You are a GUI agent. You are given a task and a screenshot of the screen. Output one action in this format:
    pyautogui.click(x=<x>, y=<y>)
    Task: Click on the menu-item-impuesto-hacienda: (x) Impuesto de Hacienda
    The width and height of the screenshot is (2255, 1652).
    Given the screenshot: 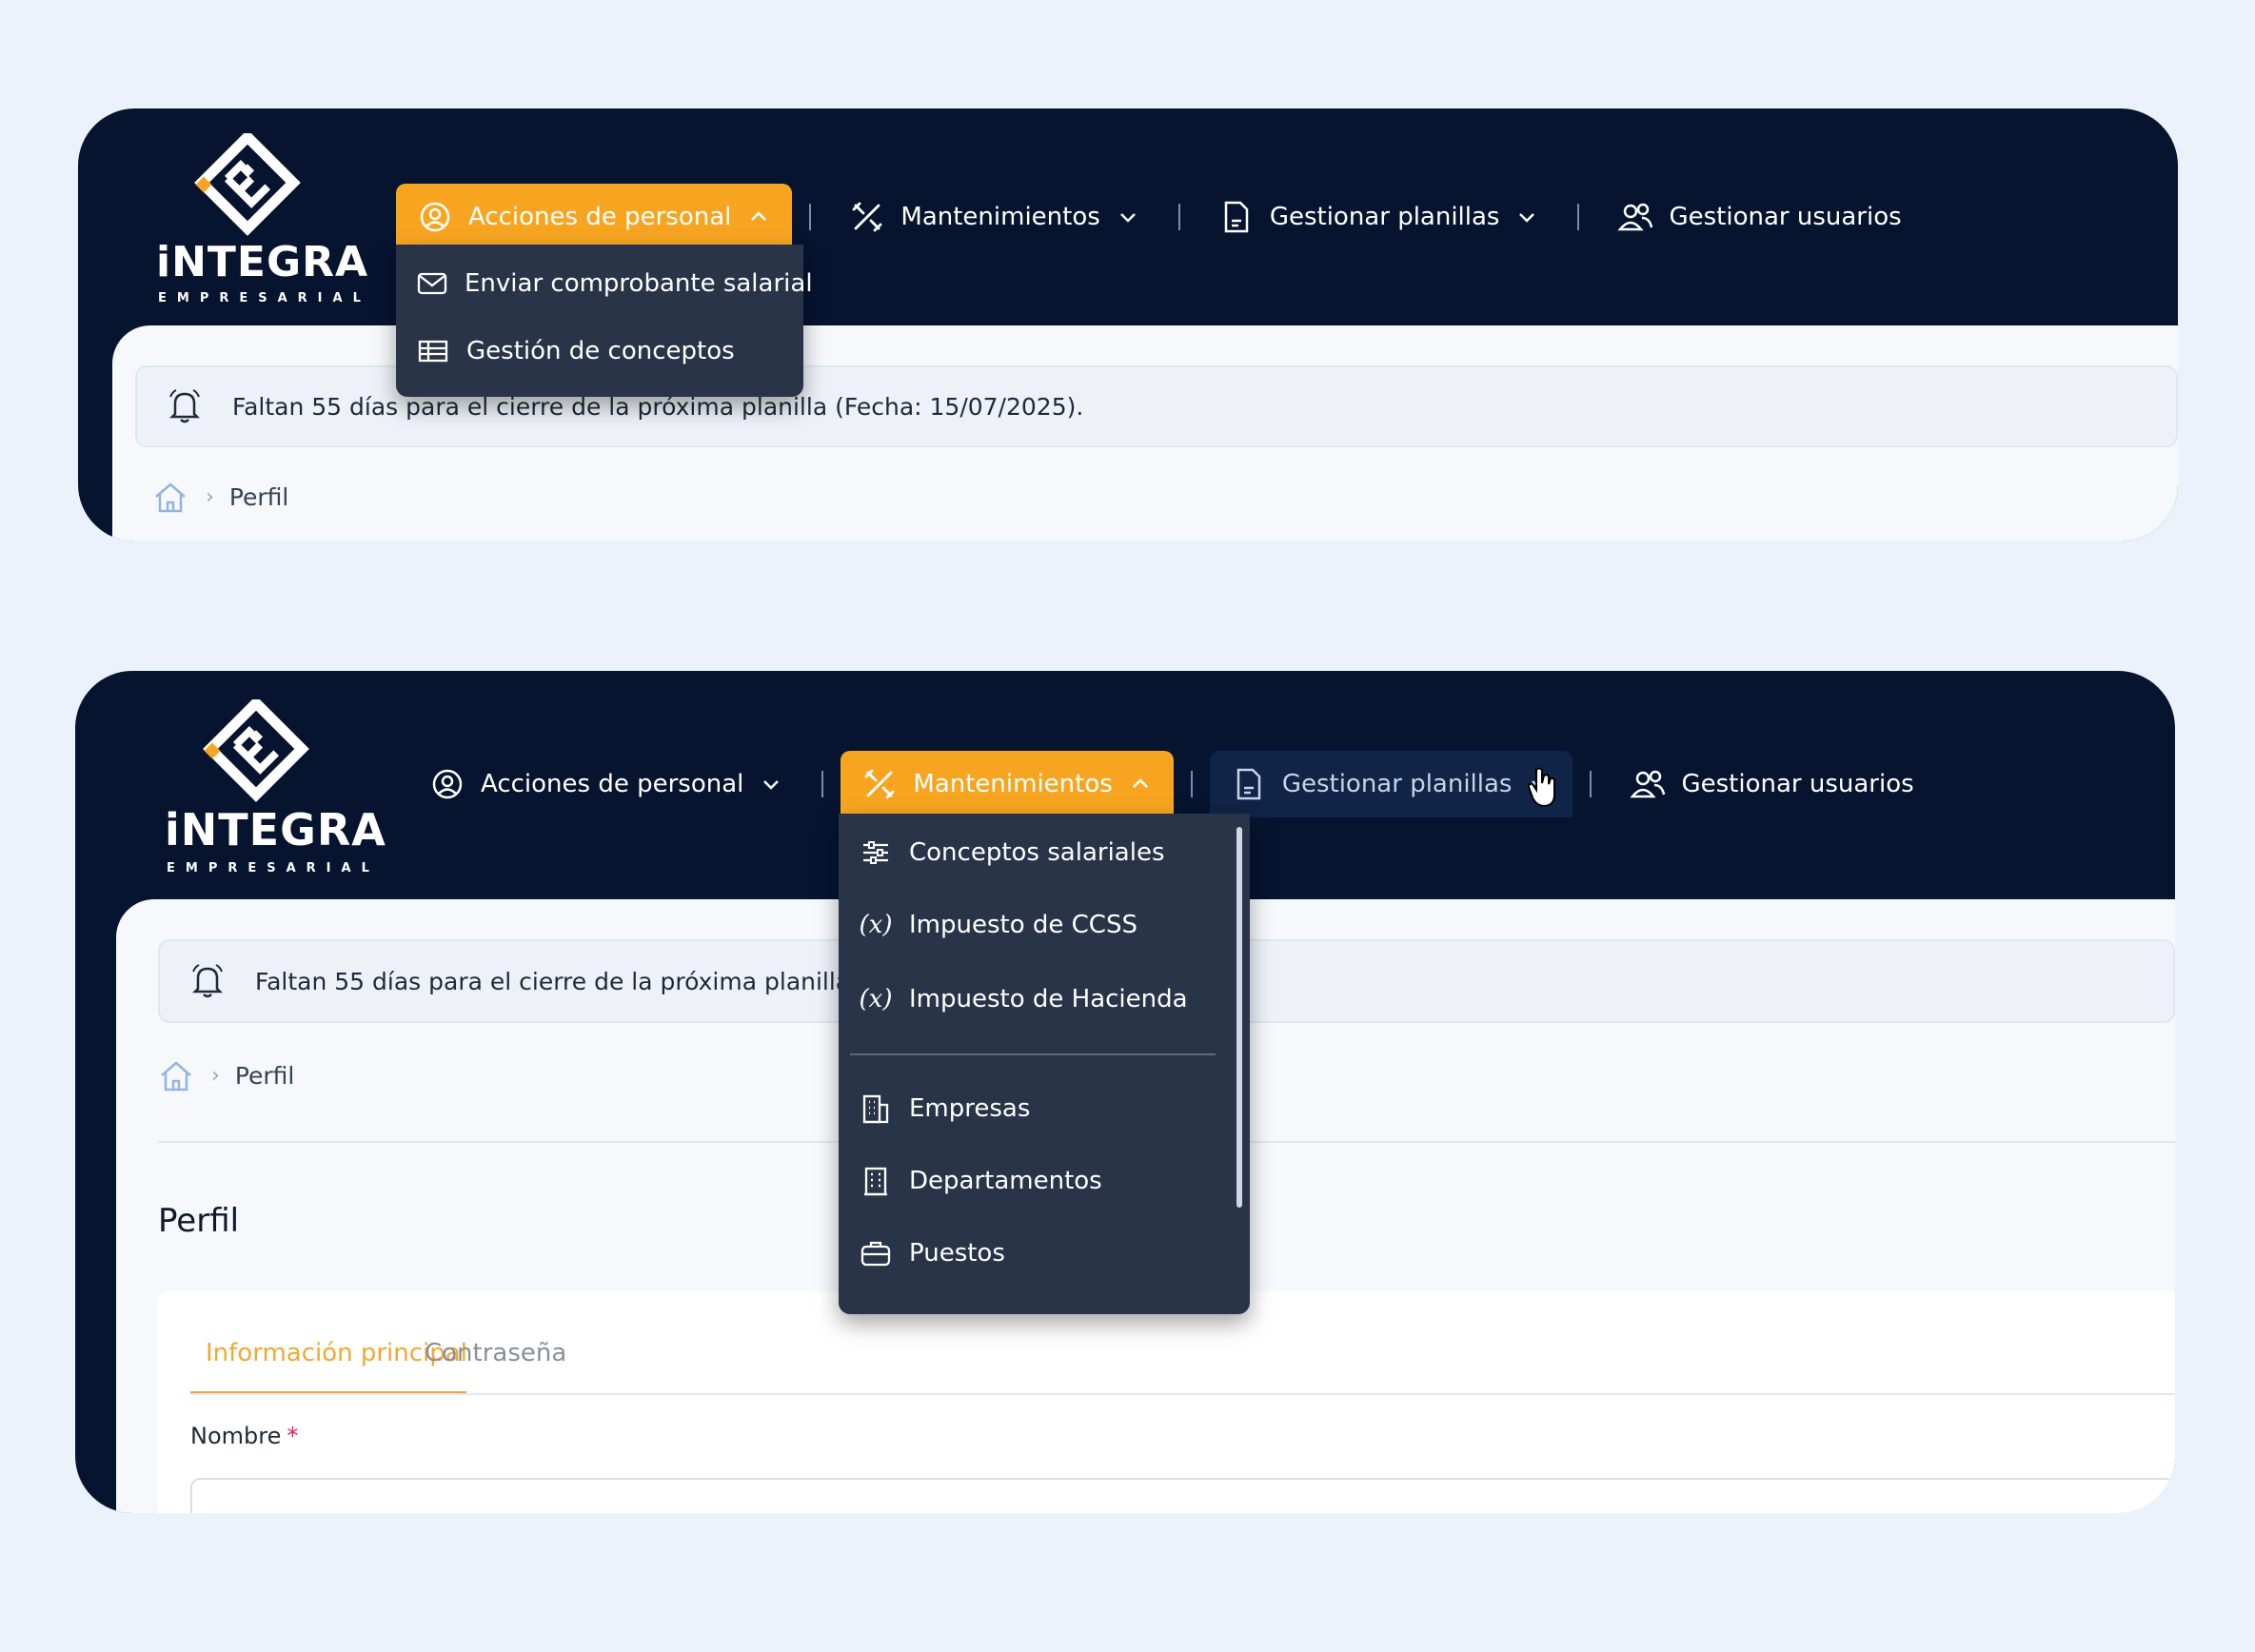 What is the action you would take?
    pyautogui.click(x=1044, y=999)
    